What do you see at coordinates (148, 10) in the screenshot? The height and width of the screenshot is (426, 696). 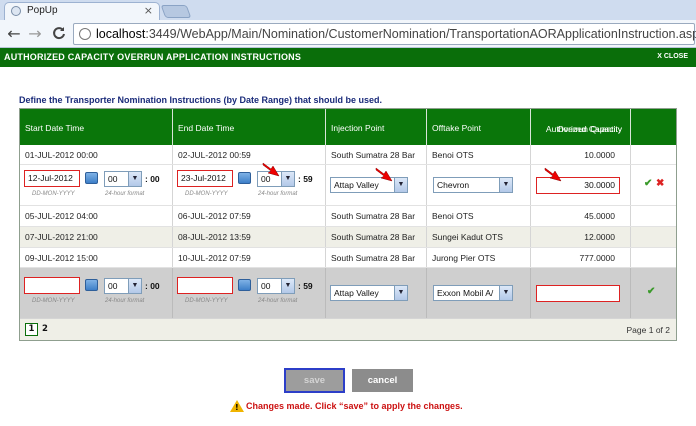 I see `close-tab-icon: ×` at bounding box center [148, 10].